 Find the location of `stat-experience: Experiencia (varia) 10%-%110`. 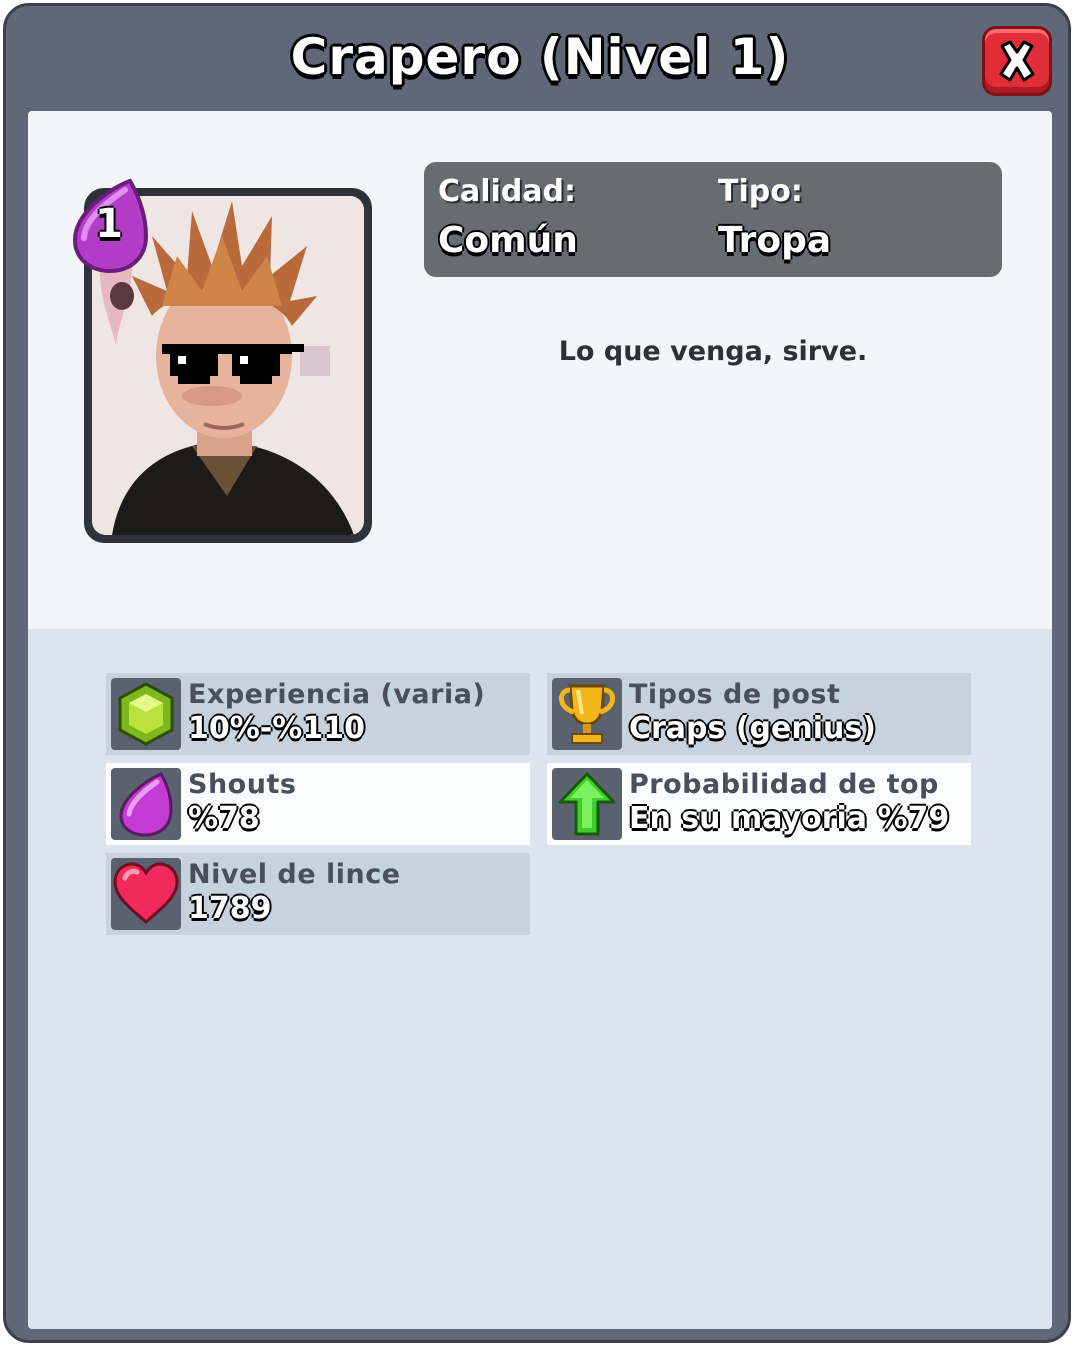

stat-experience: Experiencia (varia) 10%-%110 is located at coordinates (318, 714).